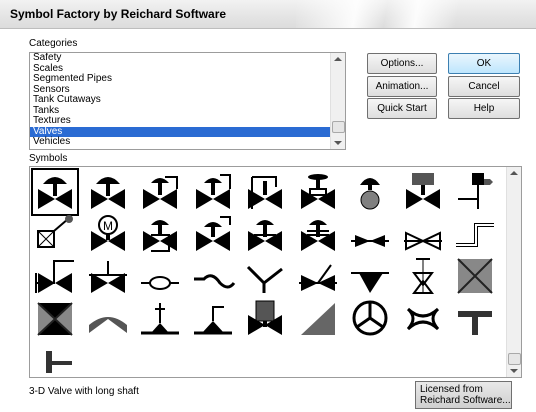  What do you see at coordinates (423, 276) in the screenshot?
I see `valve-needle-icon` at bounding box center [423, 276].